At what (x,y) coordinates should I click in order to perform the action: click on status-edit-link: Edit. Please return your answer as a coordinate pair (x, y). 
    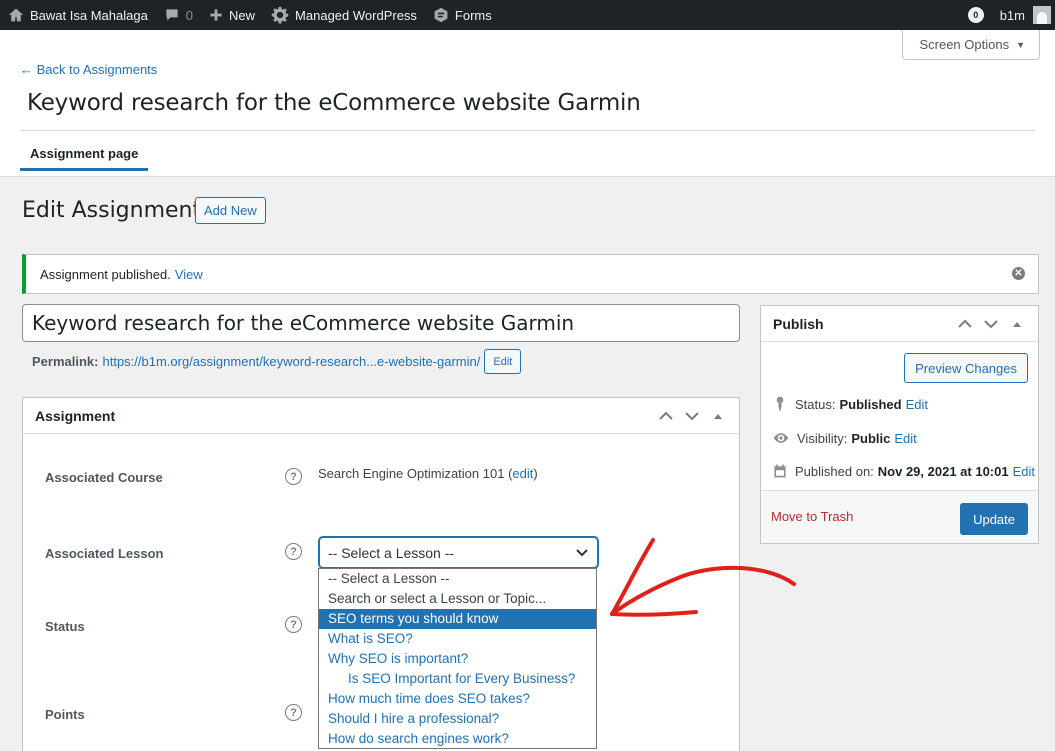
    Looking at the image, I should click on (917, 404).